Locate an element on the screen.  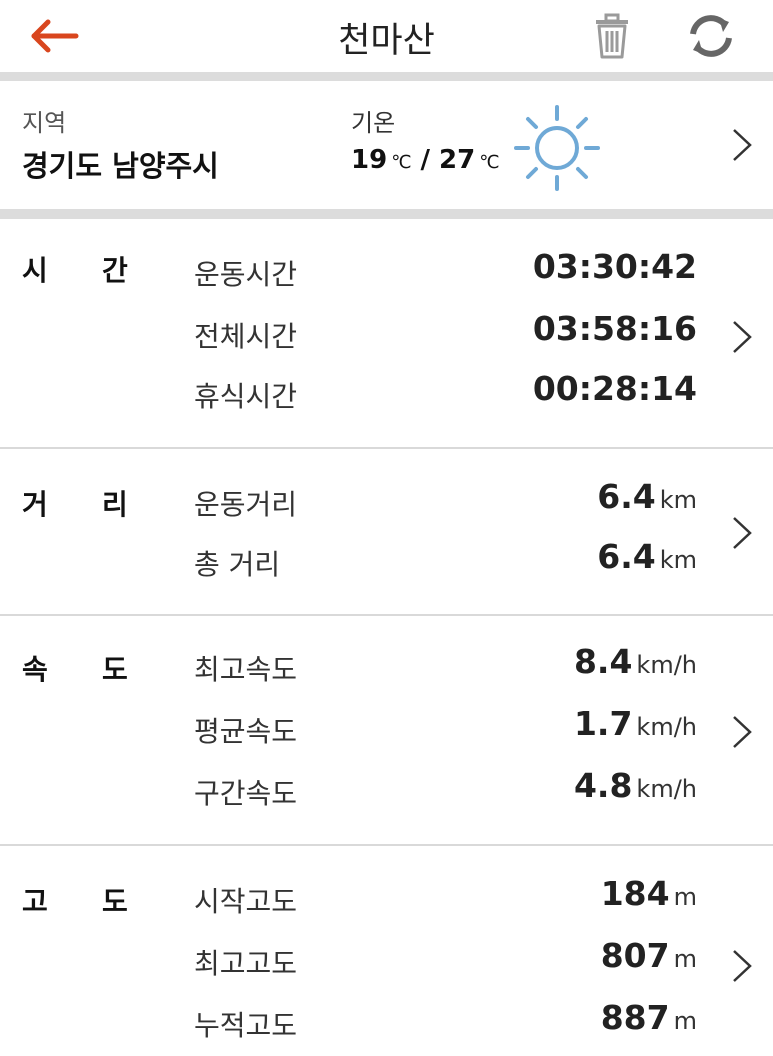
row-label: 운동시간 is located at coordinates (246, 274).